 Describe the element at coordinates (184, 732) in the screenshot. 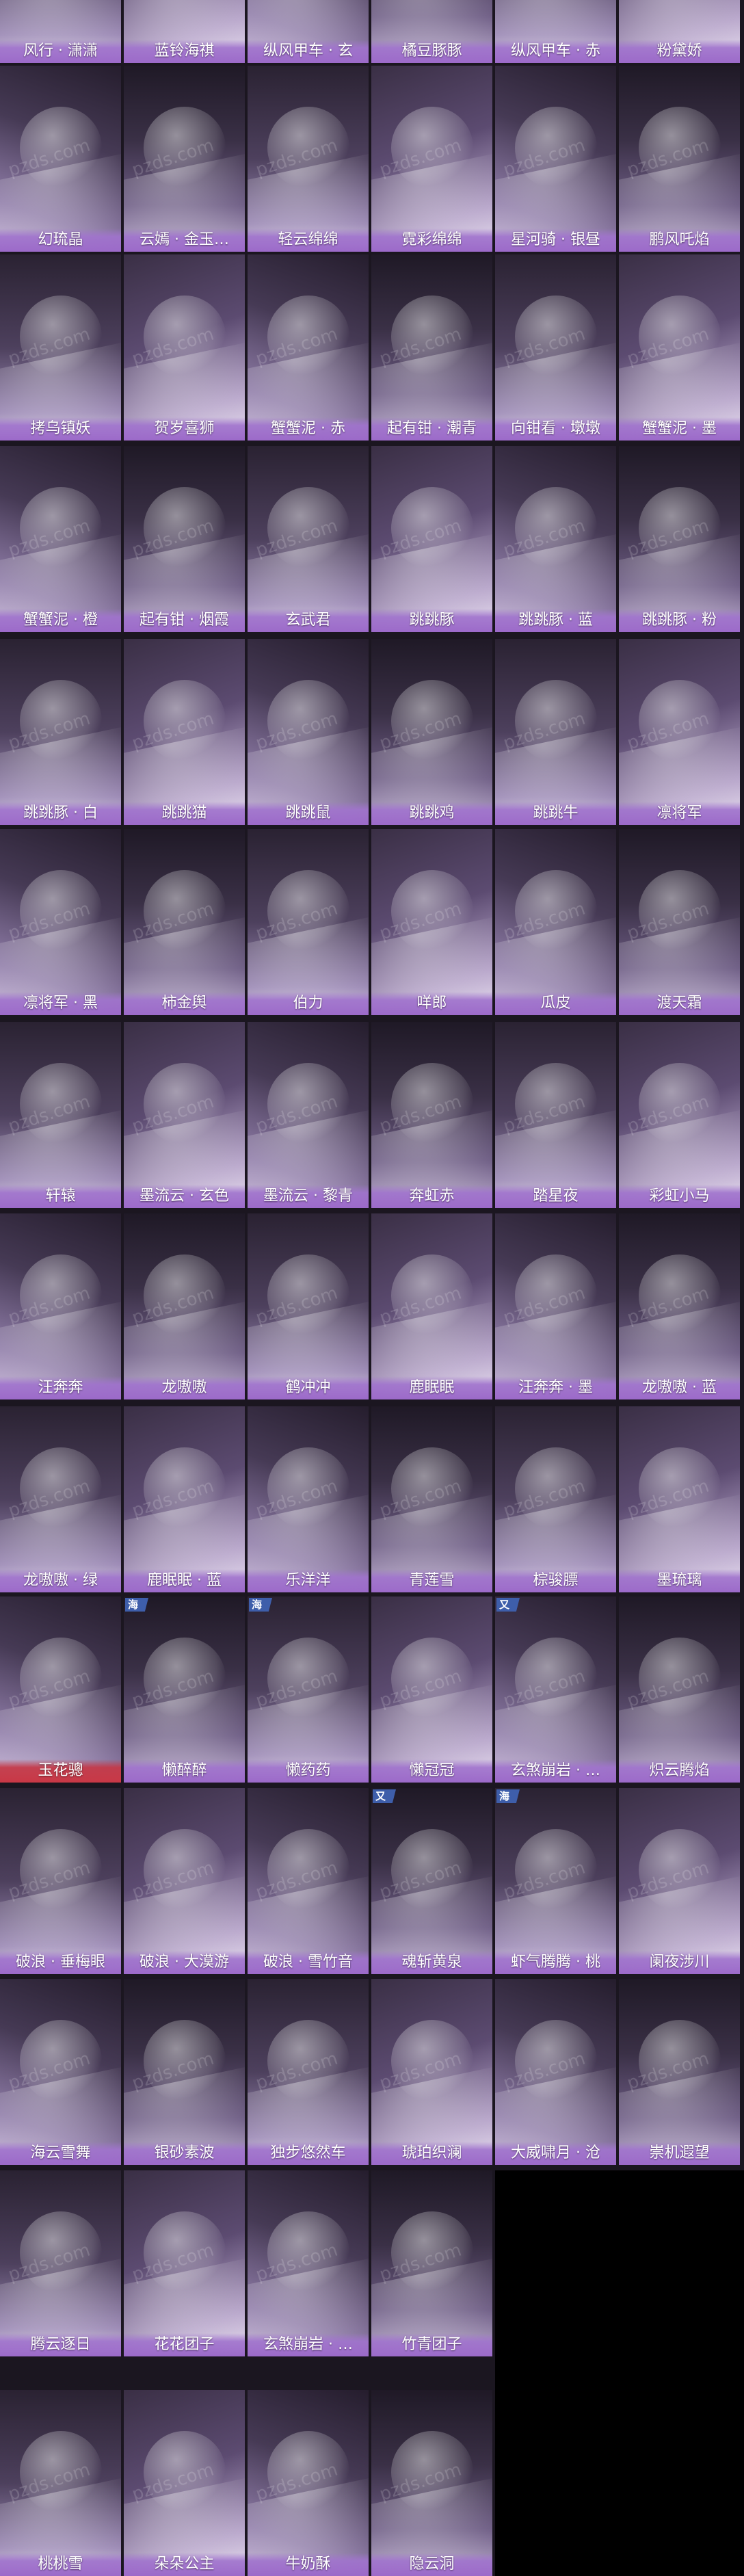

I see `mount-card: pzds.com跳跳猫` at that location.